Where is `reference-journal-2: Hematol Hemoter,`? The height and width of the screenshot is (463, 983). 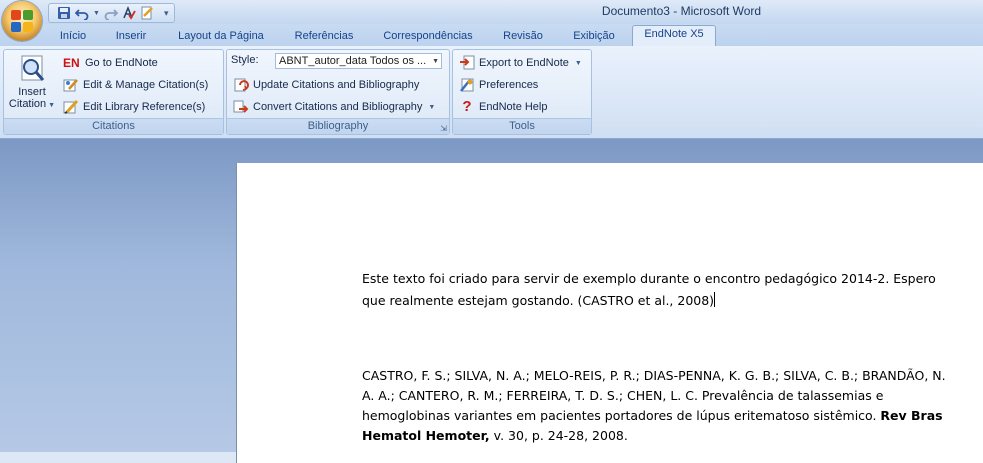
reference-journal-2: Hematol Hemoter, is located at coordinates (426, 435).